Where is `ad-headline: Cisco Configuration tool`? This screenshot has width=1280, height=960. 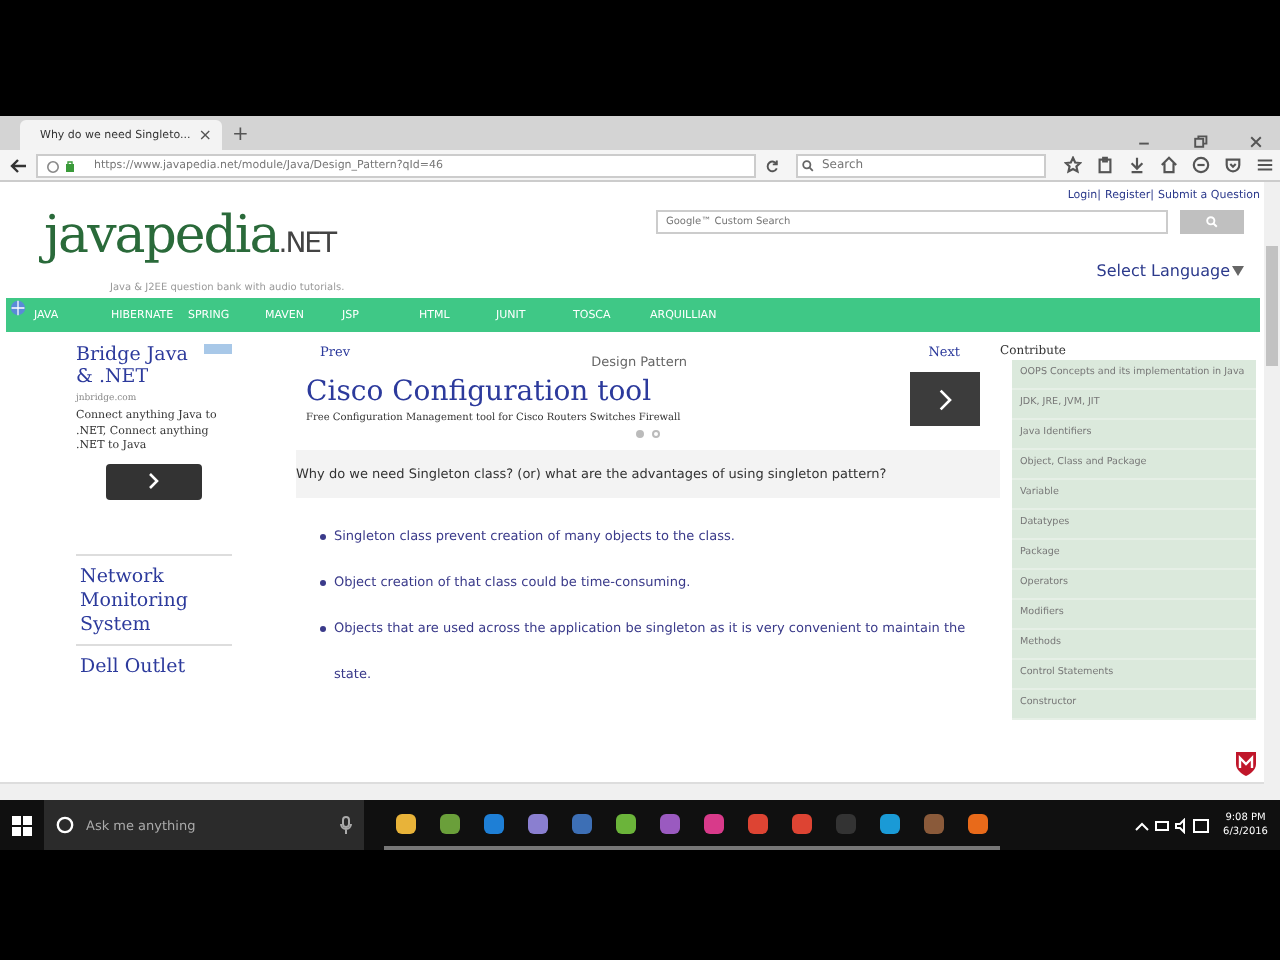 ad-headline: Cisco Configuration tool is located at coordinates (493, 391).